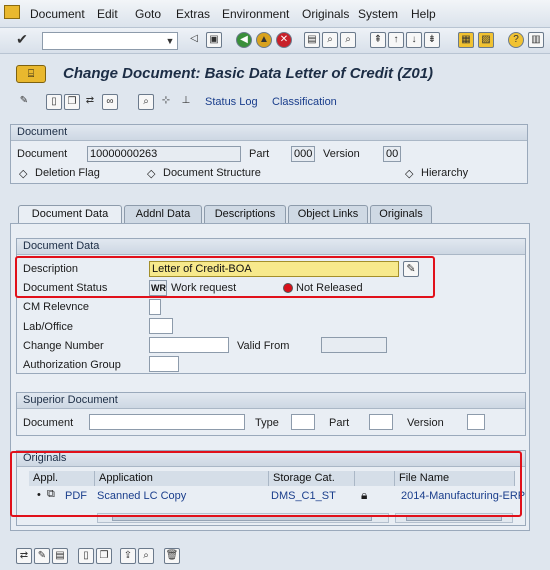 The height and width of the screenshot is (570, 550). What do you see at coordinates (303, 496) in the screenshot?
I see `storage-cell: DMS_C1_ST` at bounding box center [303, 496].